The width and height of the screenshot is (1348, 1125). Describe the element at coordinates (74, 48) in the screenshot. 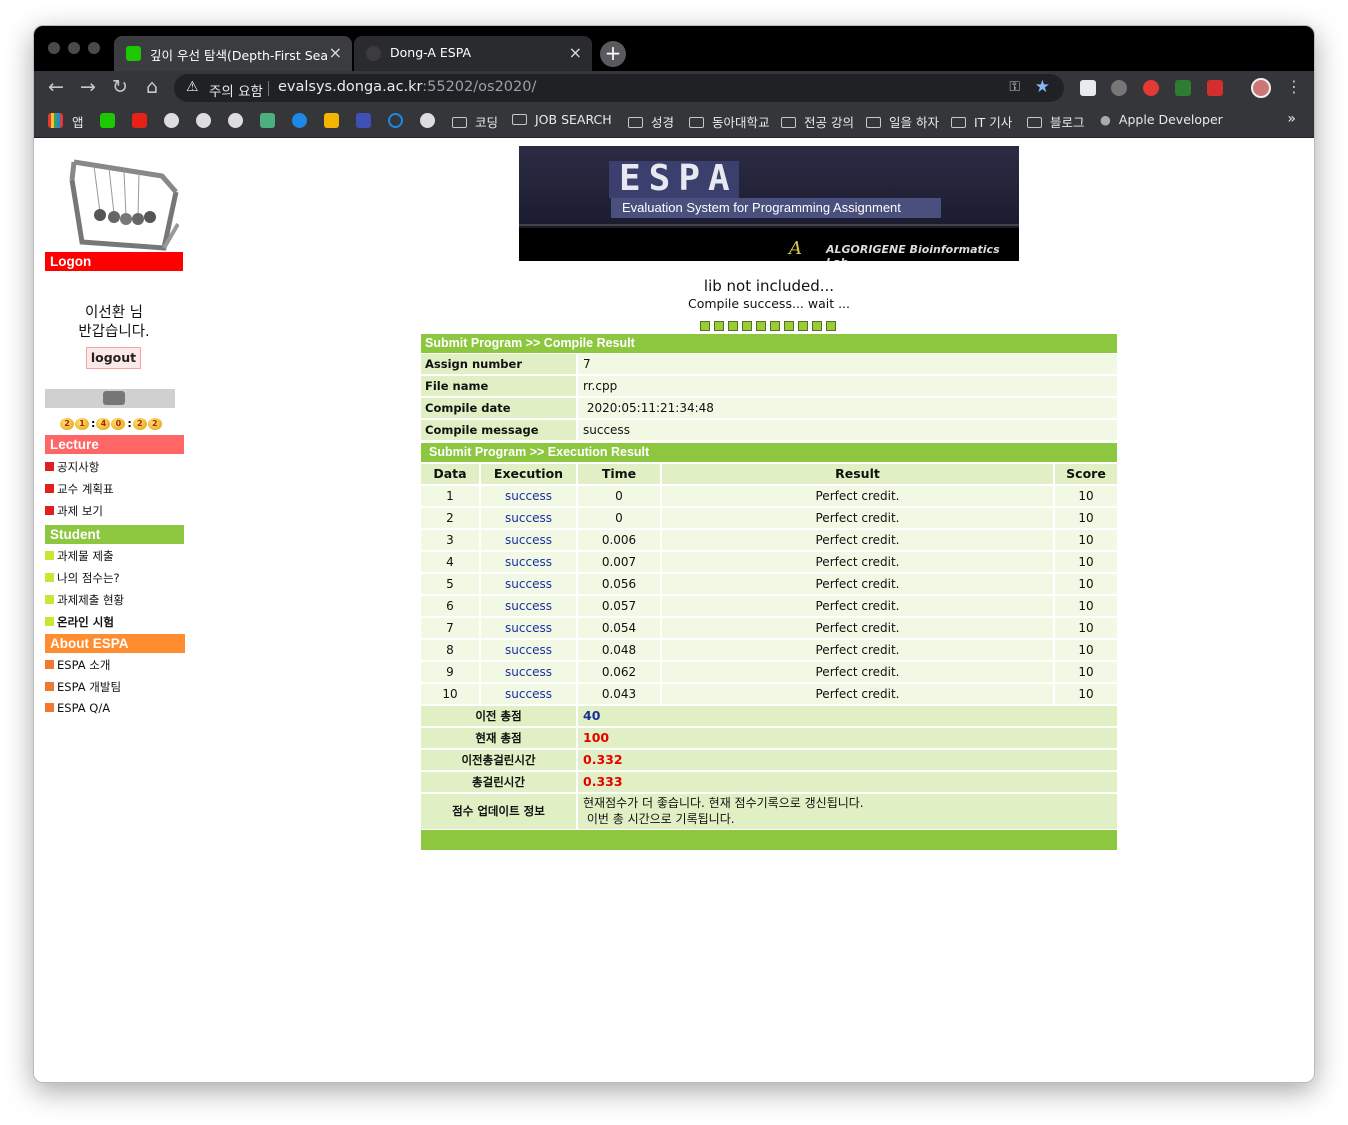

I see `minimize-window-button` at that location.